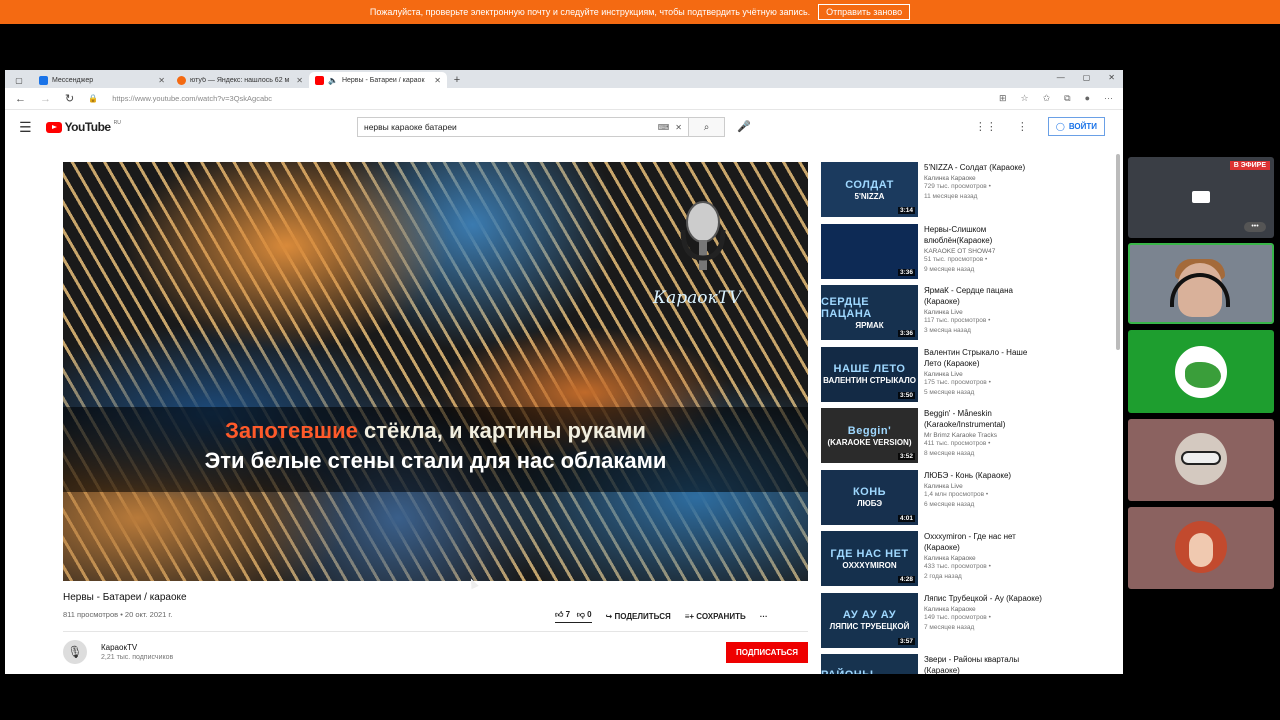  What do you see at coordinates (869, 553) in the screenshot?
I see `thumb-title: ГДЕ НАС НЕТ` at bounding box center [869, 553].